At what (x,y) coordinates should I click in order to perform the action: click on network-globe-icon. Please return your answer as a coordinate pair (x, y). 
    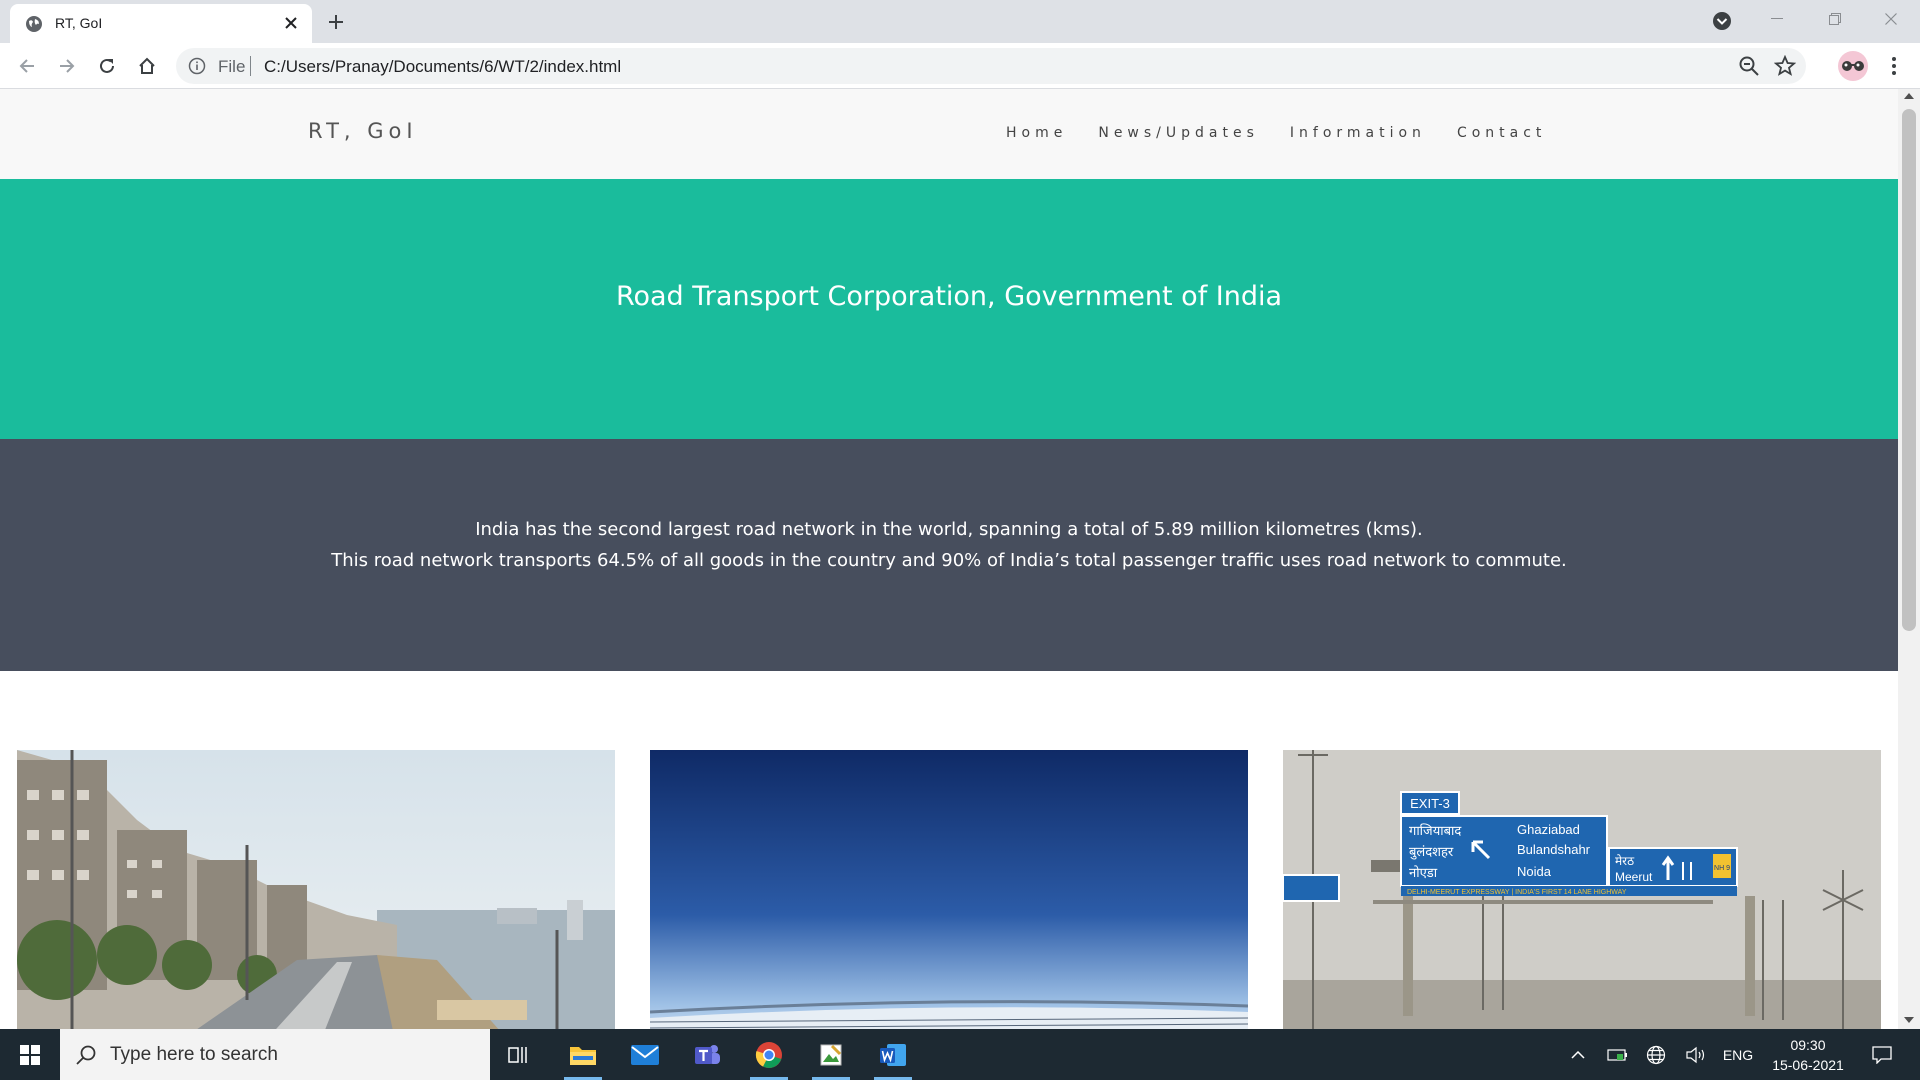
    Looking at the image, I should click on (1656, 1054).